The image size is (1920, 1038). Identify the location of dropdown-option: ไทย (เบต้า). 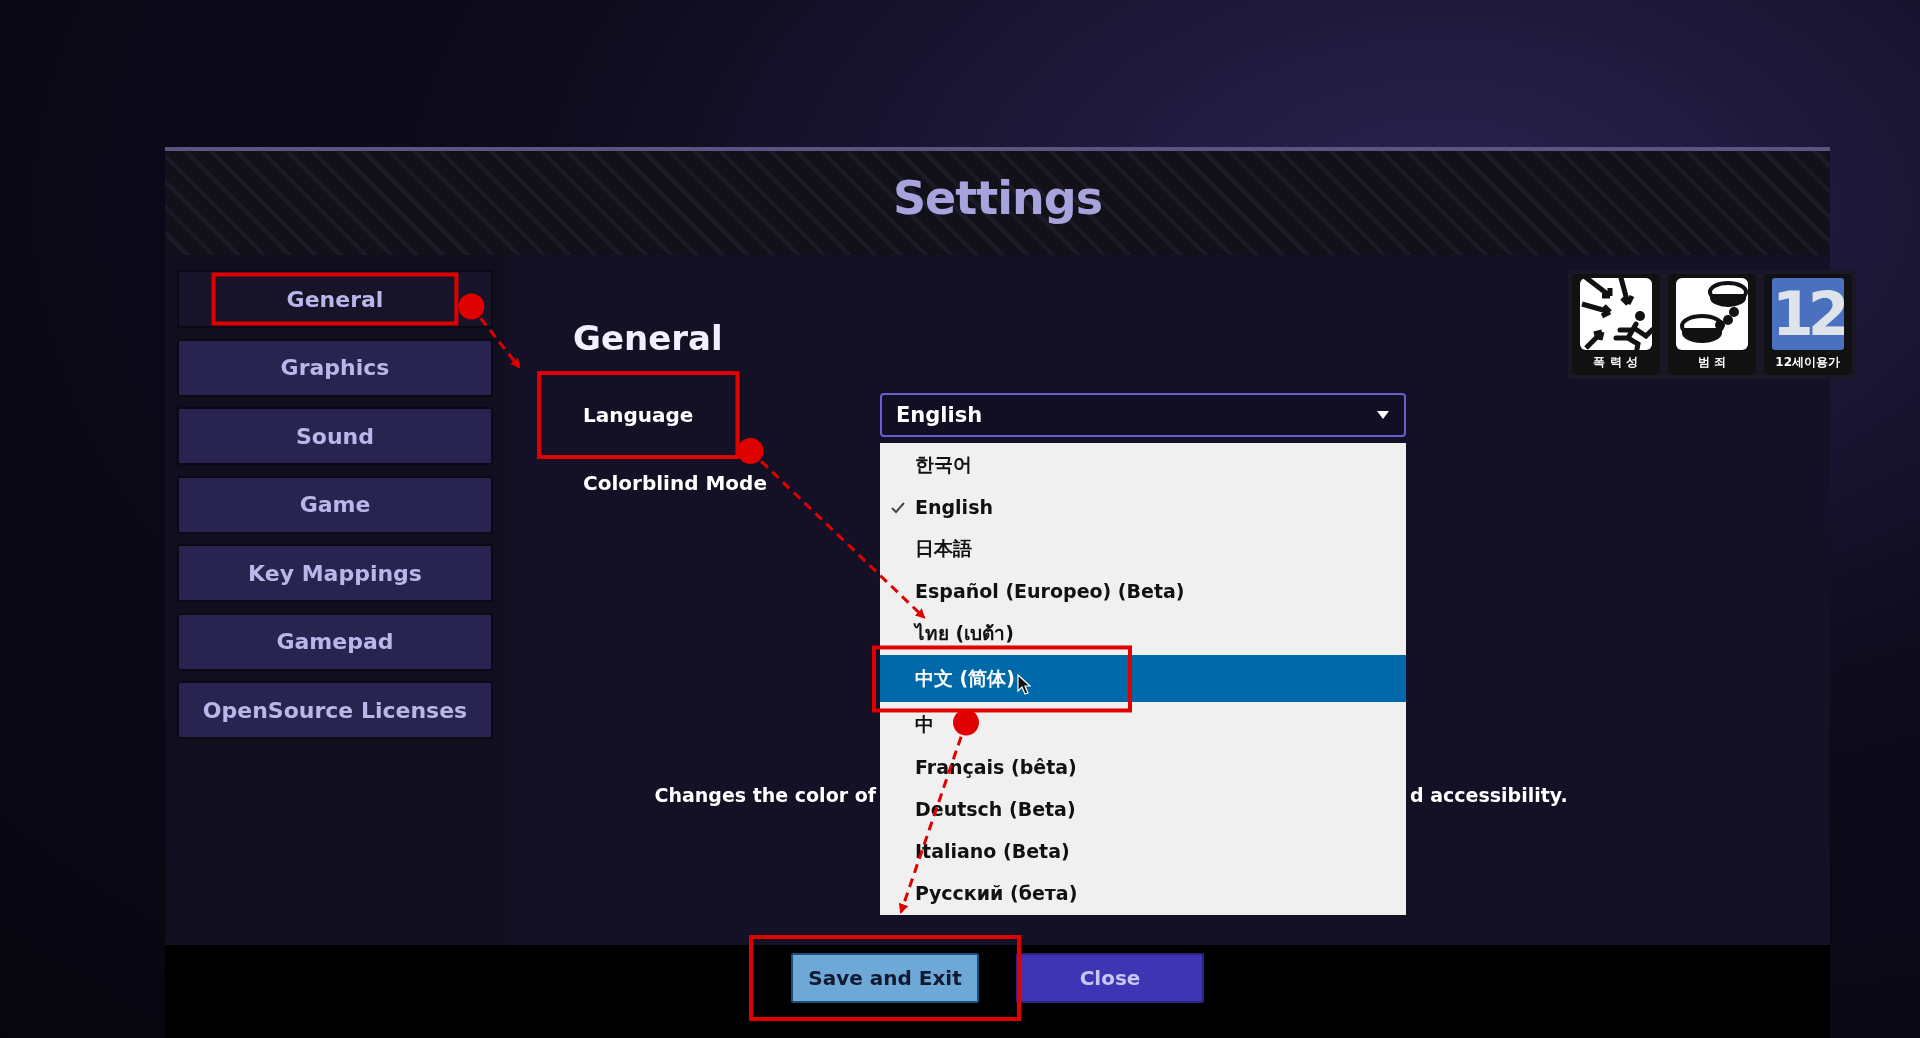
(1143, 633).